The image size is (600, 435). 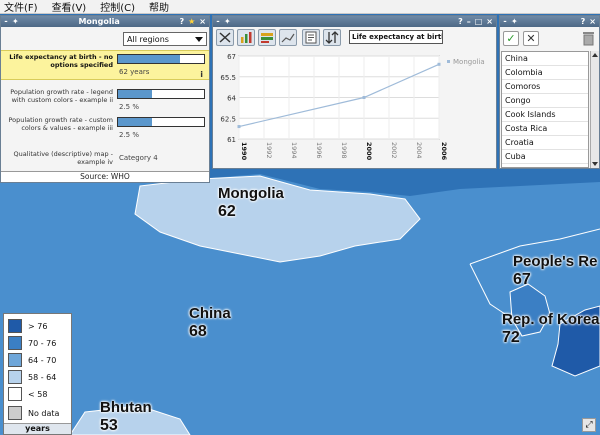 What do you see at coordinates (588, 38) in the screenshot?
I see `trash-icon` at bounding box center [588, 38].